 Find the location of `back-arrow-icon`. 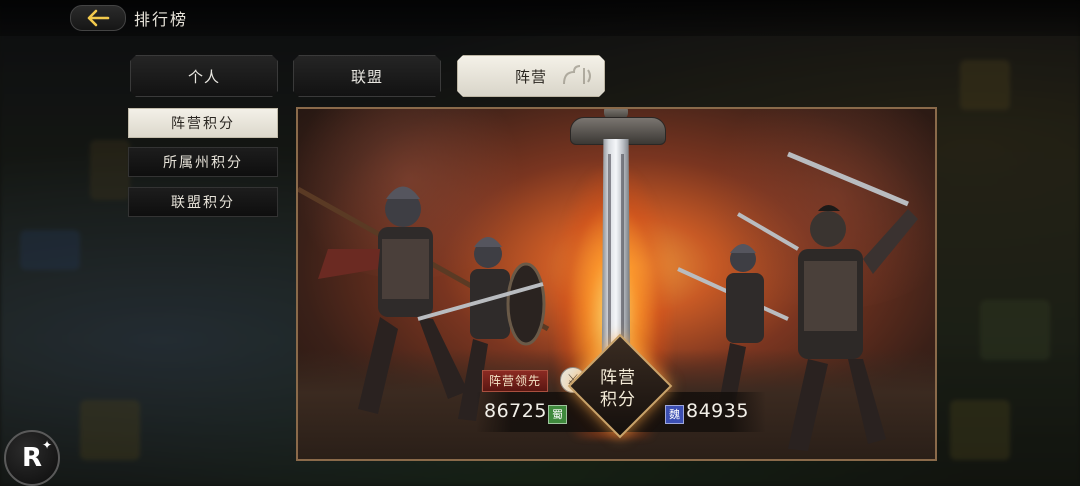

back-arrow-icon is located at coordinates (98, 18).